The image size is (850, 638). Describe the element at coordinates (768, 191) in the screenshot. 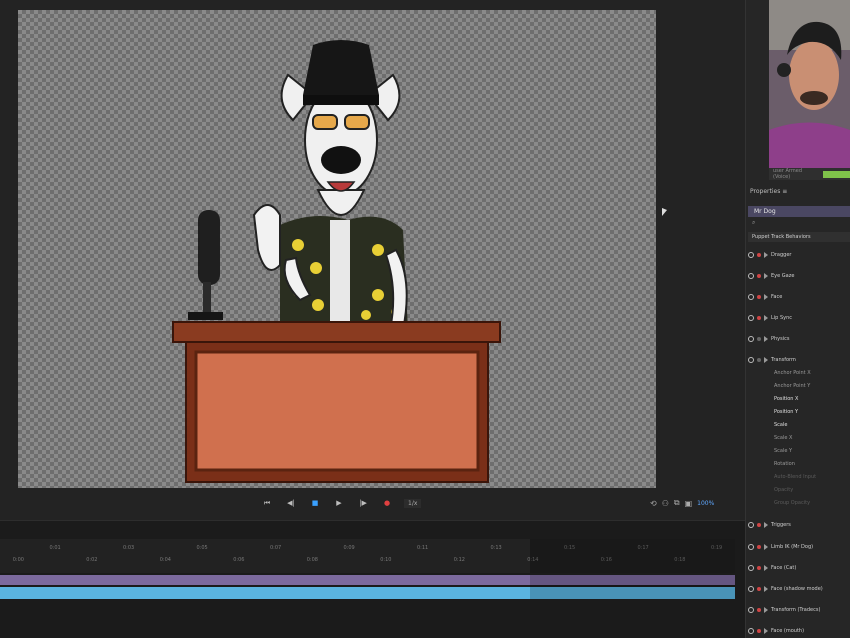

I see `properties-tab: Properties ≡` at that location.